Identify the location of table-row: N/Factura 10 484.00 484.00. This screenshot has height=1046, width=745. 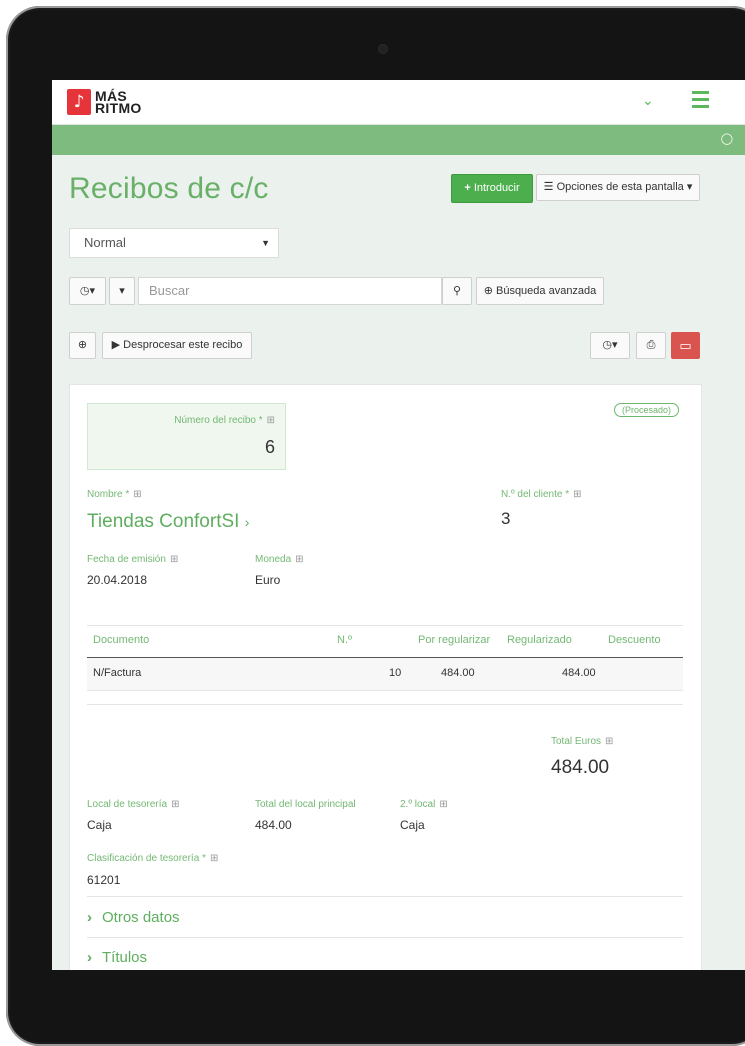
(385, 674).